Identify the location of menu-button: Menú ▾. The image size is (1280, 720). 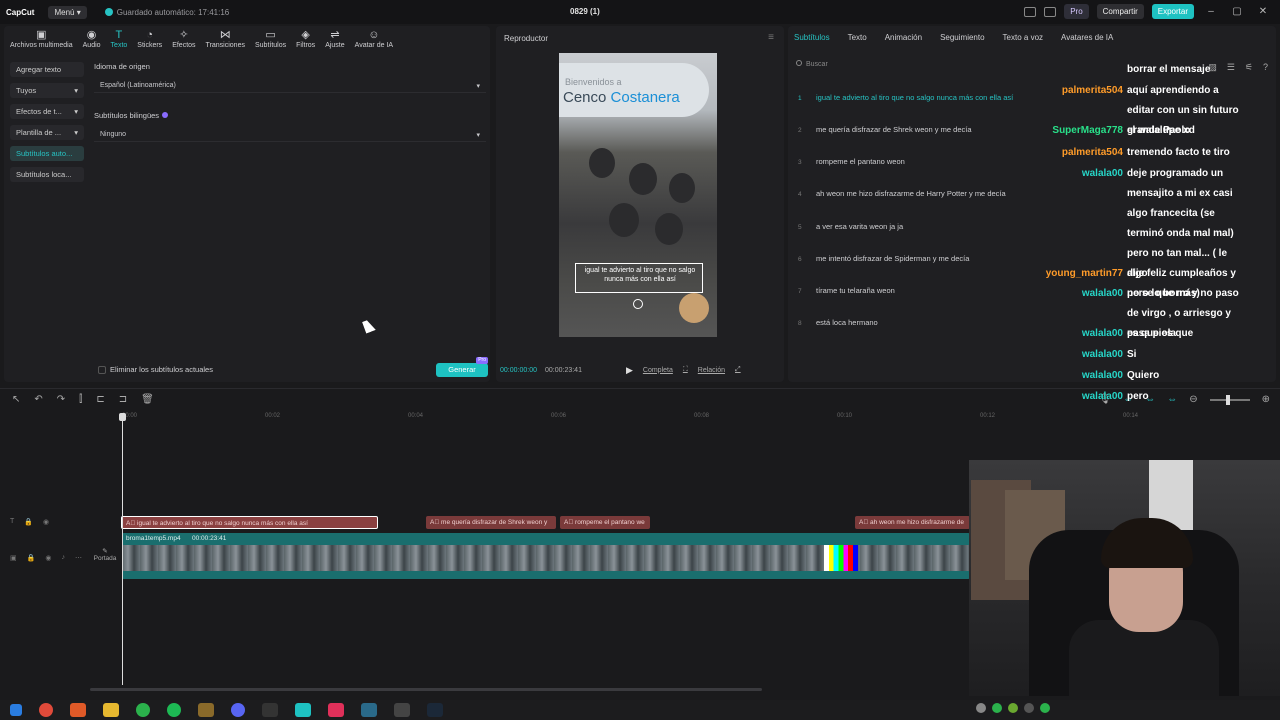
(67, 12).